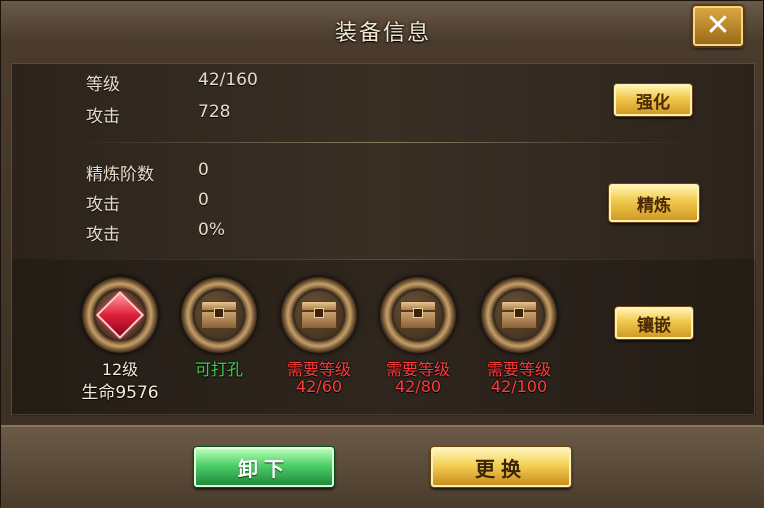 This screenshot has height=508, width=764. I want to click on close-icon: ✕, so click(718, 25).